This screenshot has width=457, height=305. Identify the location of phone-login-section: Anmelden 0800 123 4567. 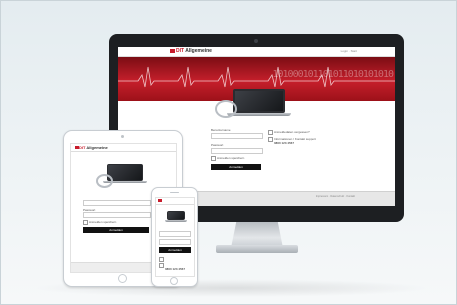
(175, 252).